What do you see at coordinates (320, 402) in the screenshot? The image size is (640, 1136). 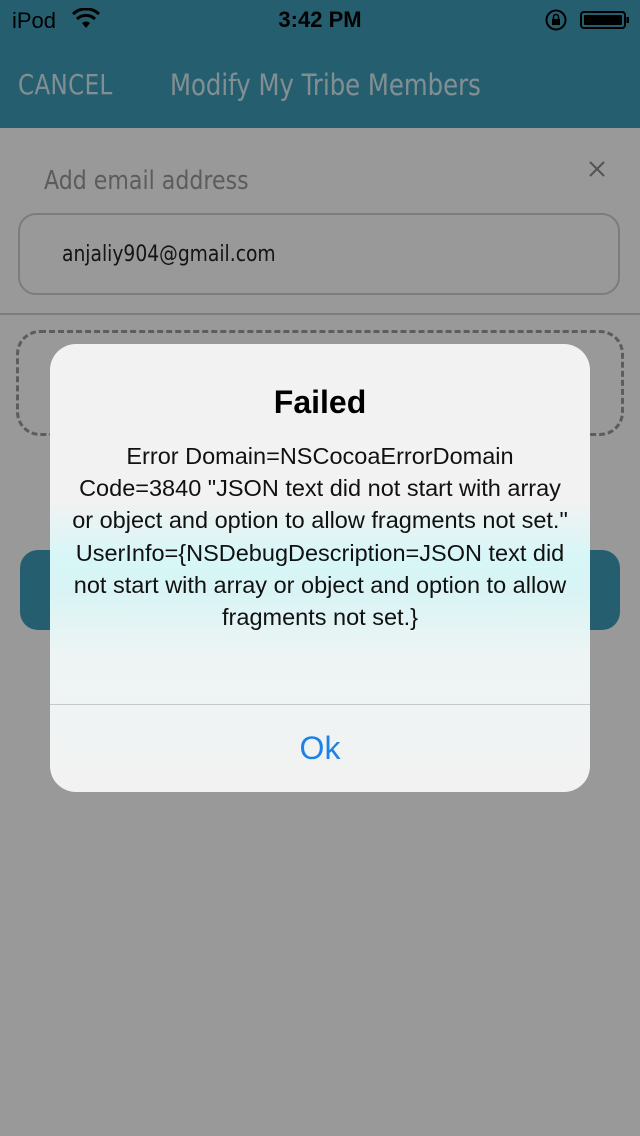 I see `alert-title: Failed` at bounding box center [320, 402].